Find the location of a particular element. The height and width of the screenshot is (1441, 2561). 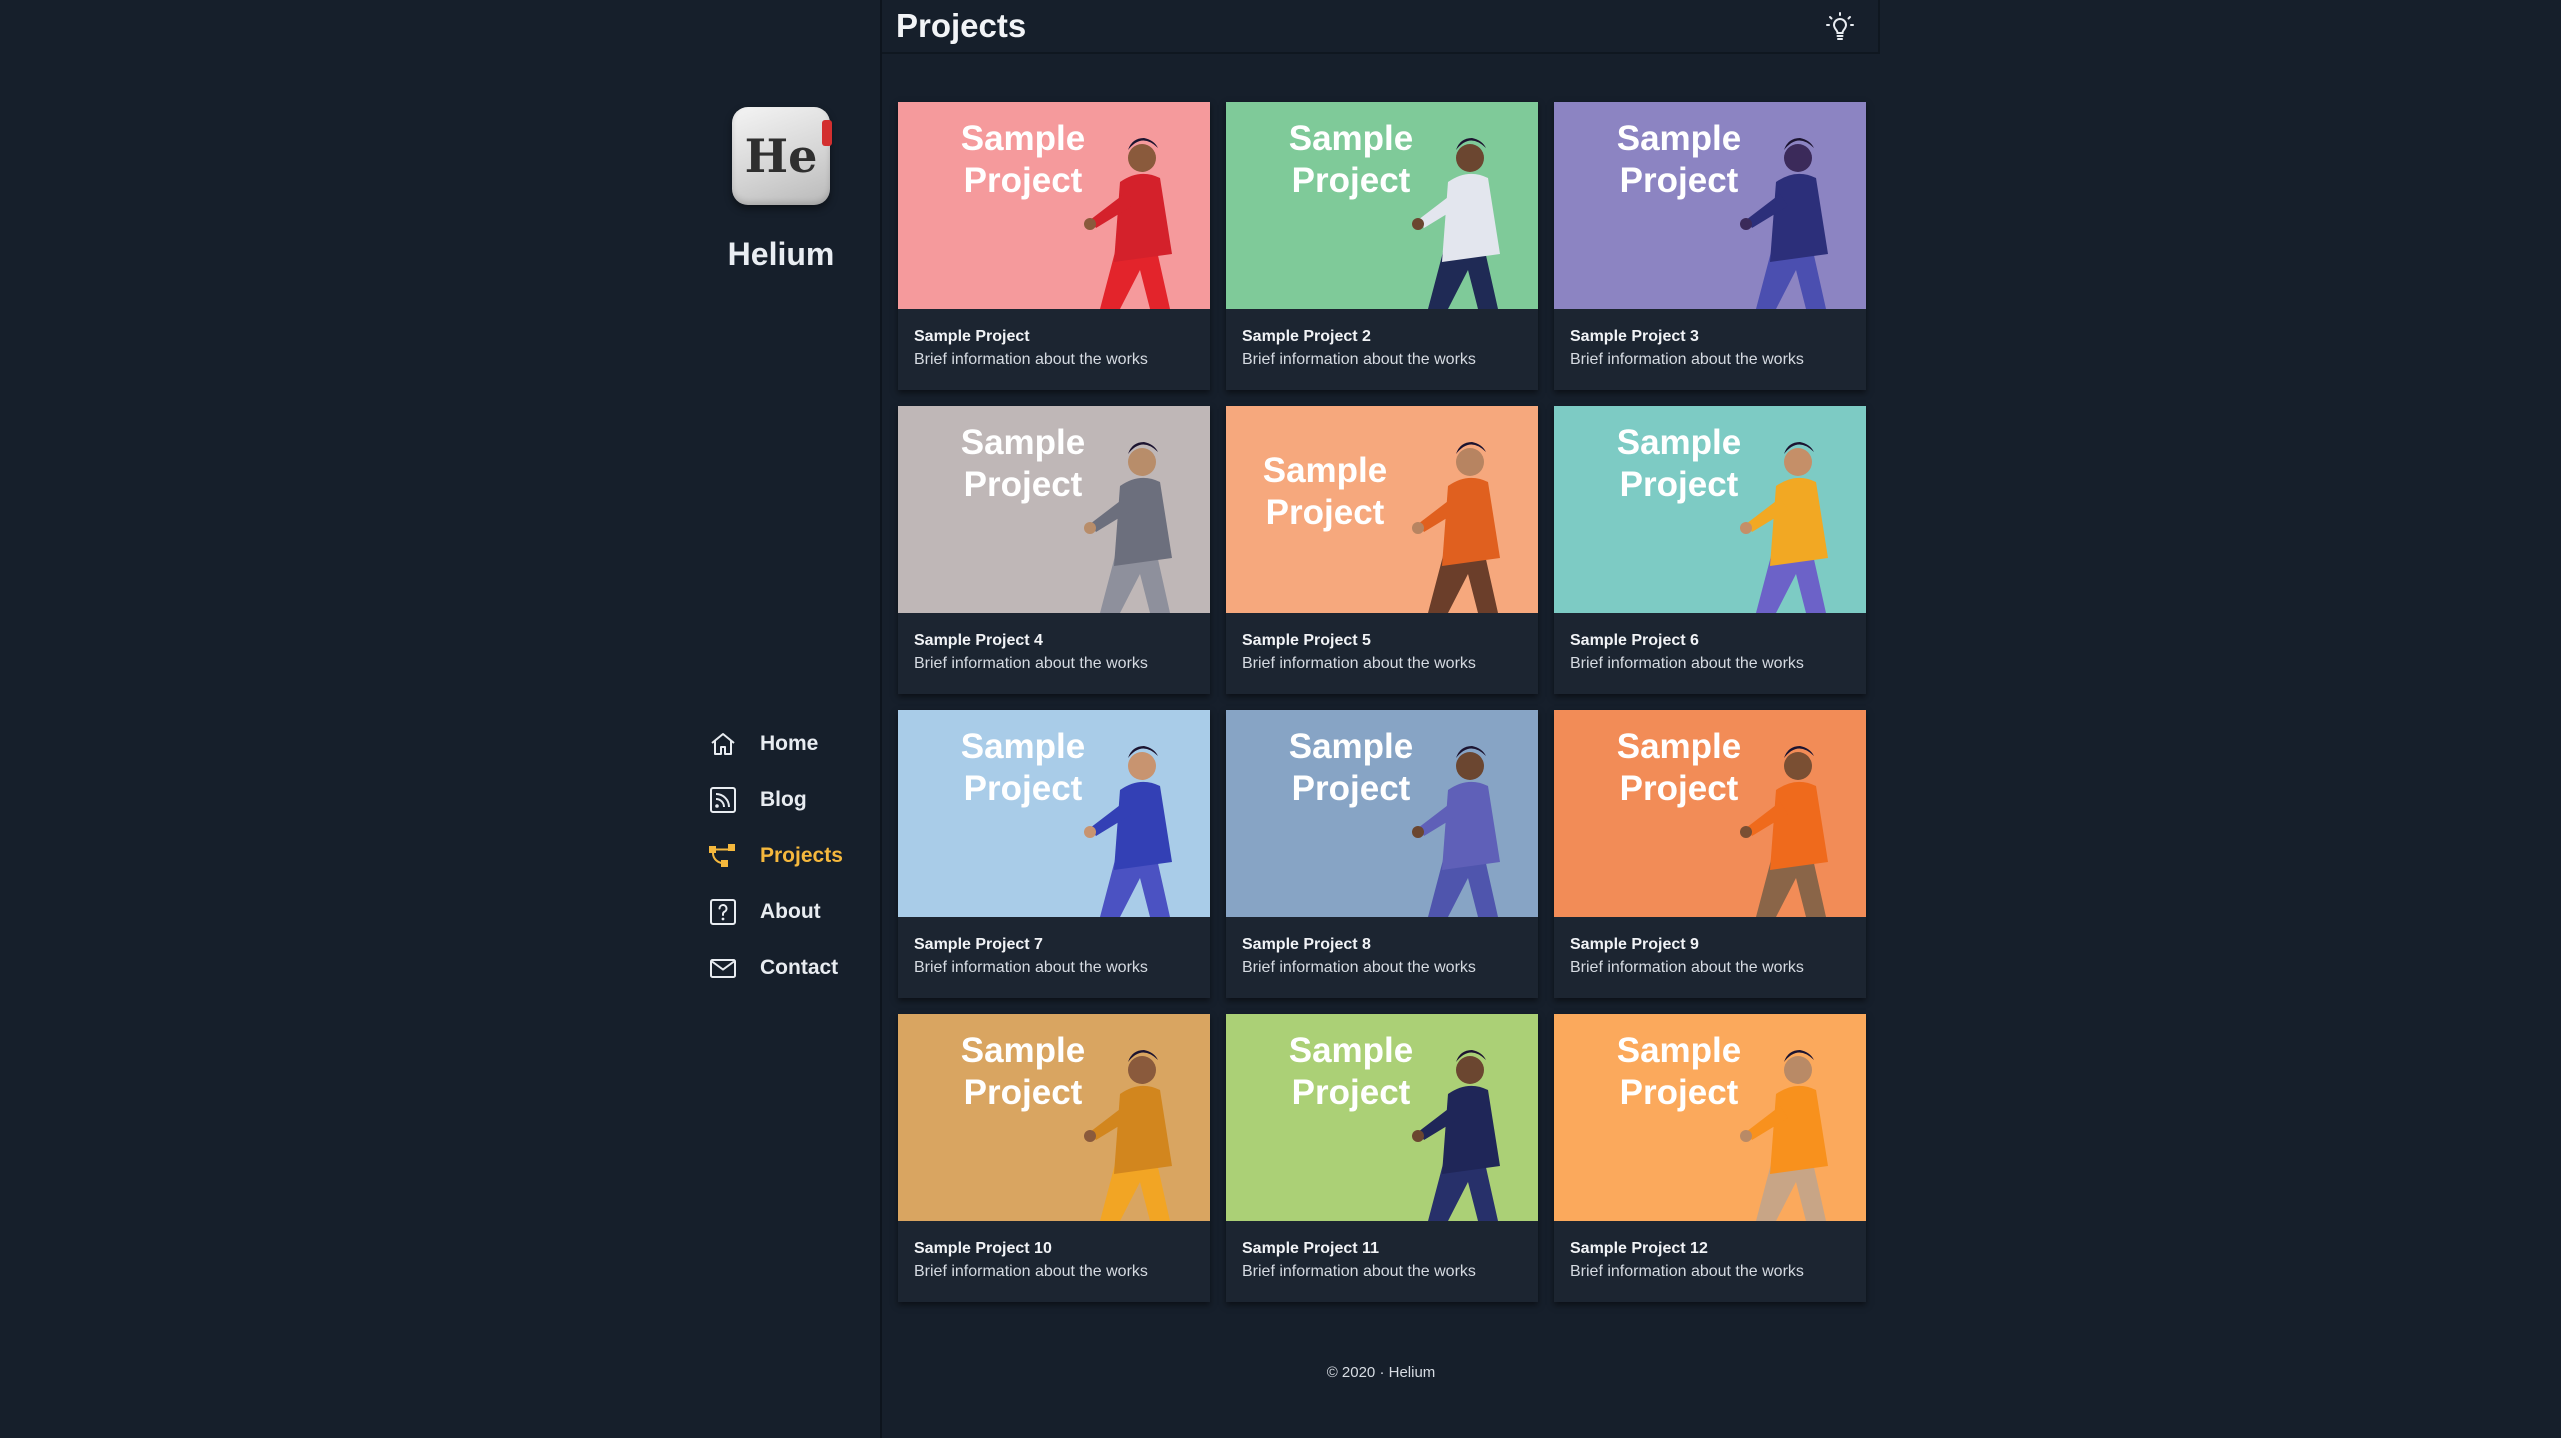

nav-item-about: About is located at coordinates (774, 912).